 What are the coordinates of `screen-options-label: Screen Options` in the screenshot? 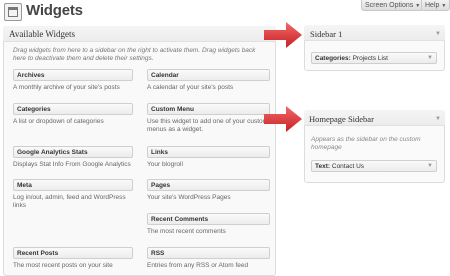 It's located at (389, 5).